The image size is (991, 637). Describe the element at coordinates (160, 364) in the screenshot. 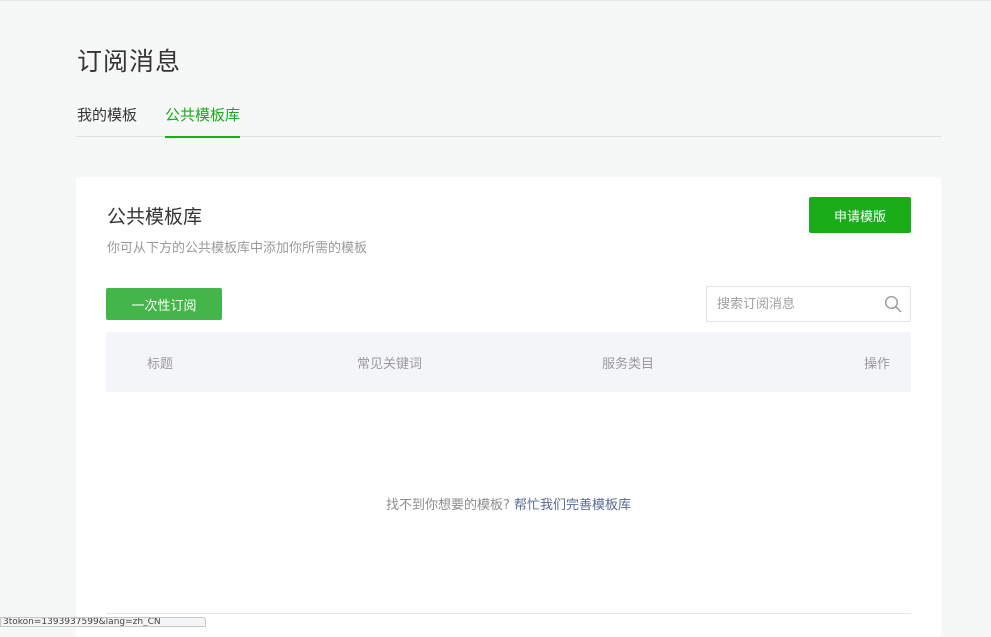

I see `column-title: 标题` at that location.